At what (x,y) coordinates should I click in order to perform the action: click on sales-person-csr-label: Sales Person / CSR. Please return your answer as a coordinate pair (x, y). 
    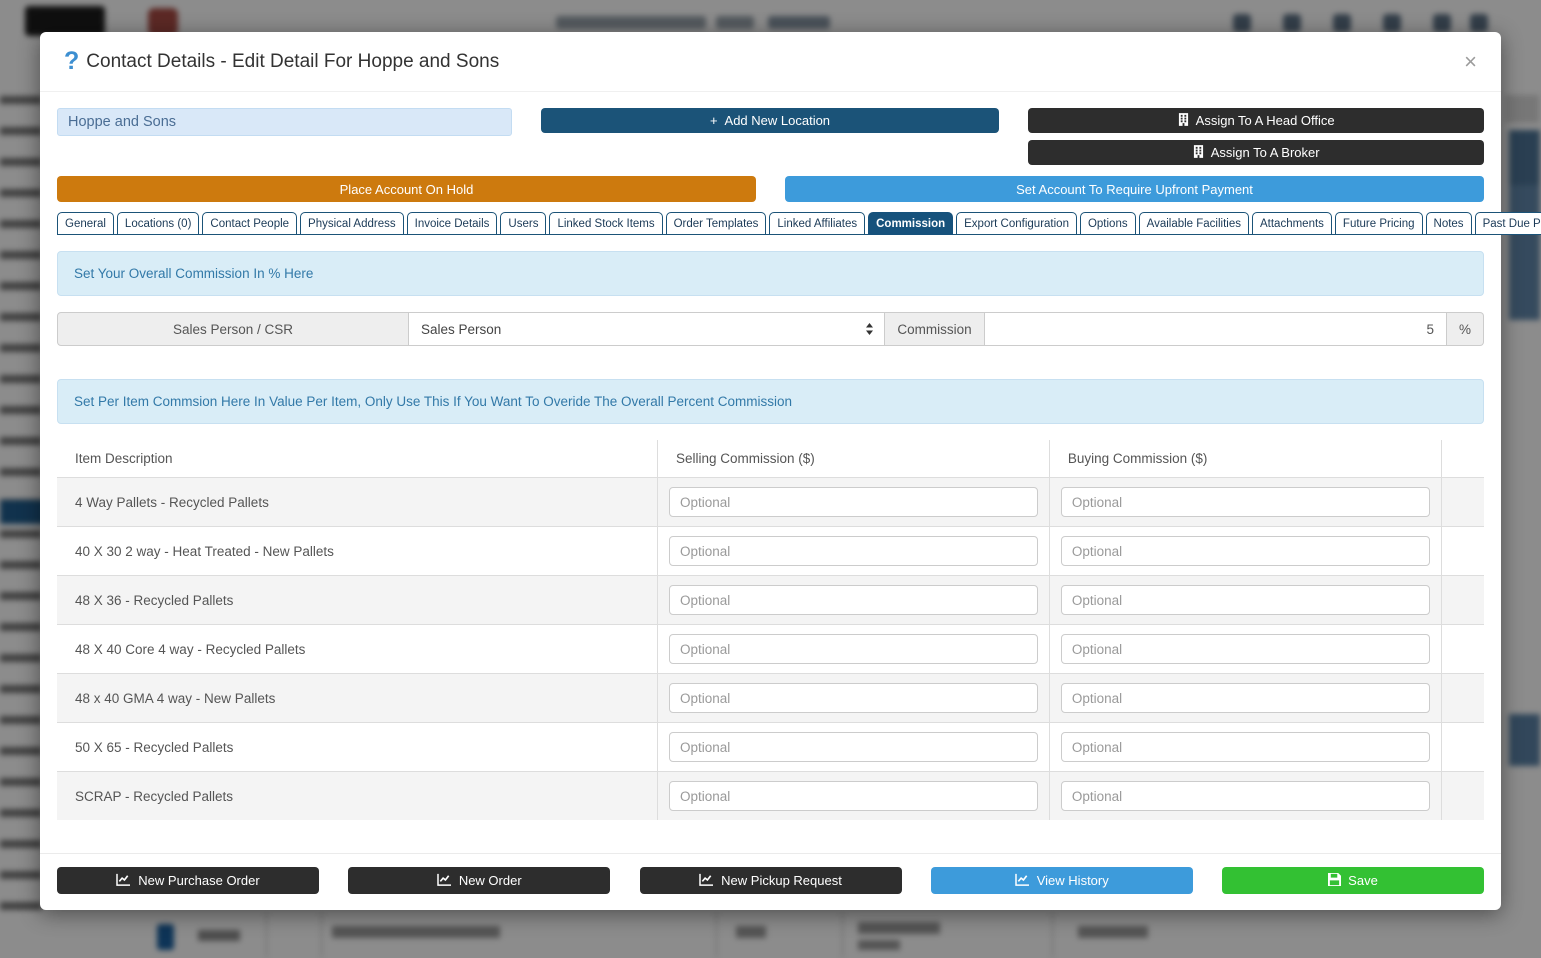
    Looking at the image, I should click on (233, 329).